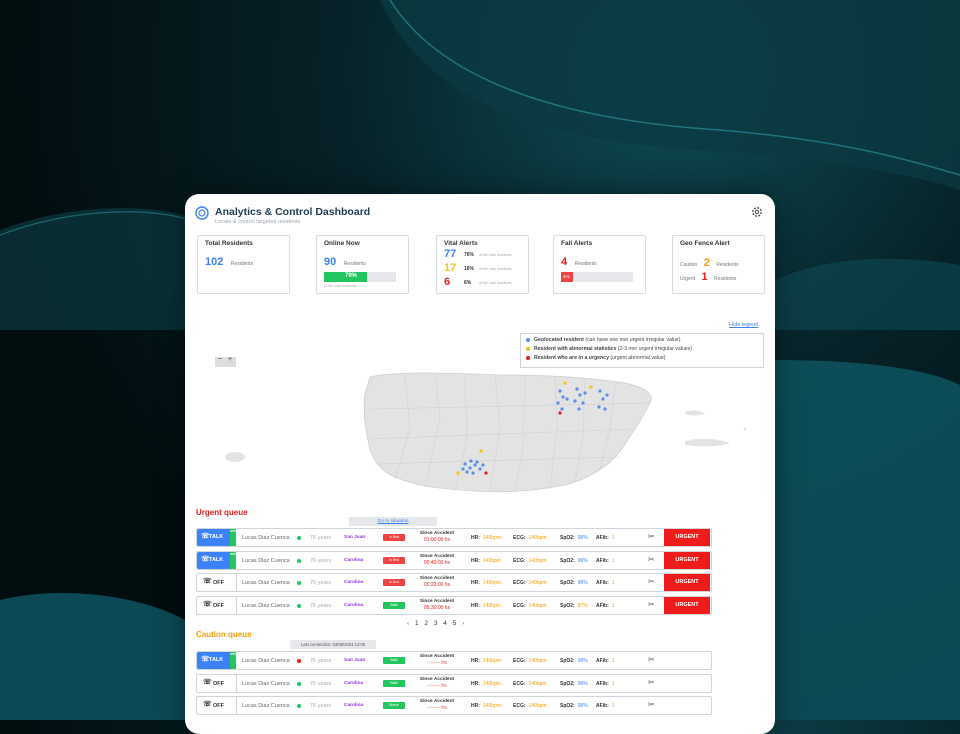 The height and width of the screenshot is (734, 960). What do you see at coordinates (537, 583) in the screenshot?
I see `ecg-value: 140bpm` at bounding box center [537, 583].